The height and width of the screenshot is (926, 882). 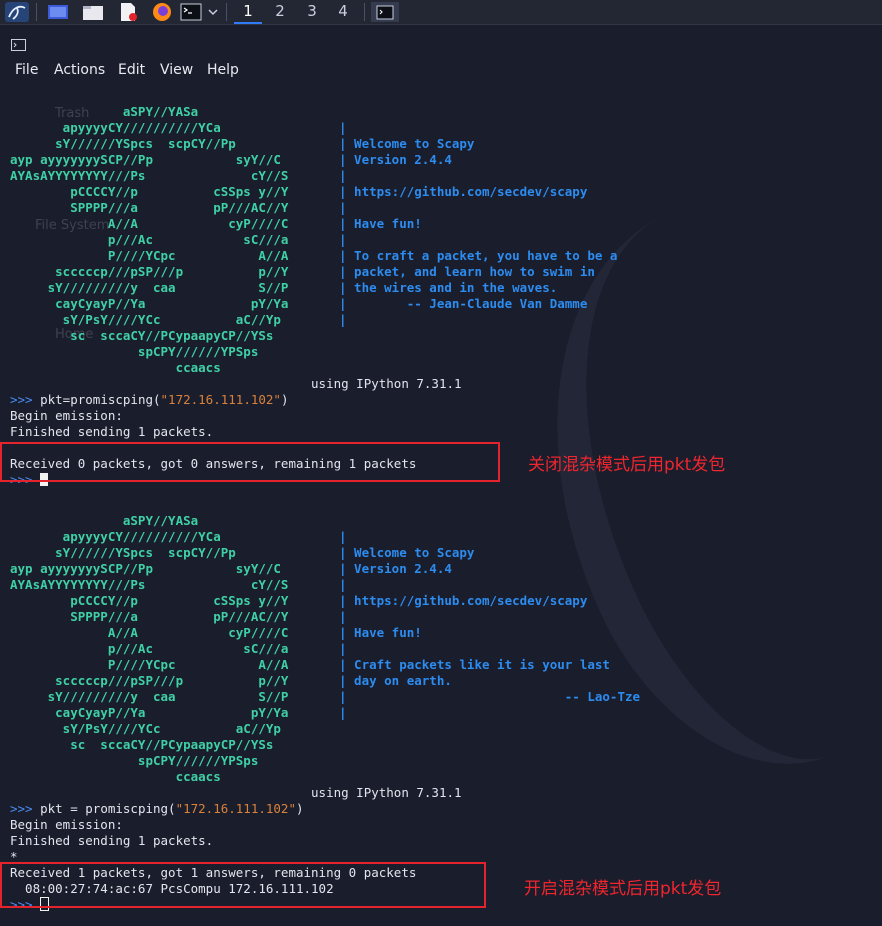 I want to click on command-text: pkt=promiscping(, so click(x=100, y=399).